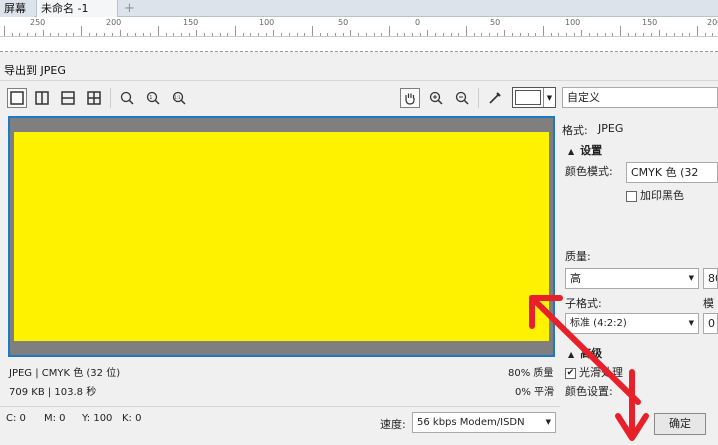 This screenshot has width=718, height=445. What do you see at coordinates (359, 27) in the screenshot?
I see `horizontal-ruler: 250 200 150 100 50 0 50 100 150 200` at bounding box center [359, 27].